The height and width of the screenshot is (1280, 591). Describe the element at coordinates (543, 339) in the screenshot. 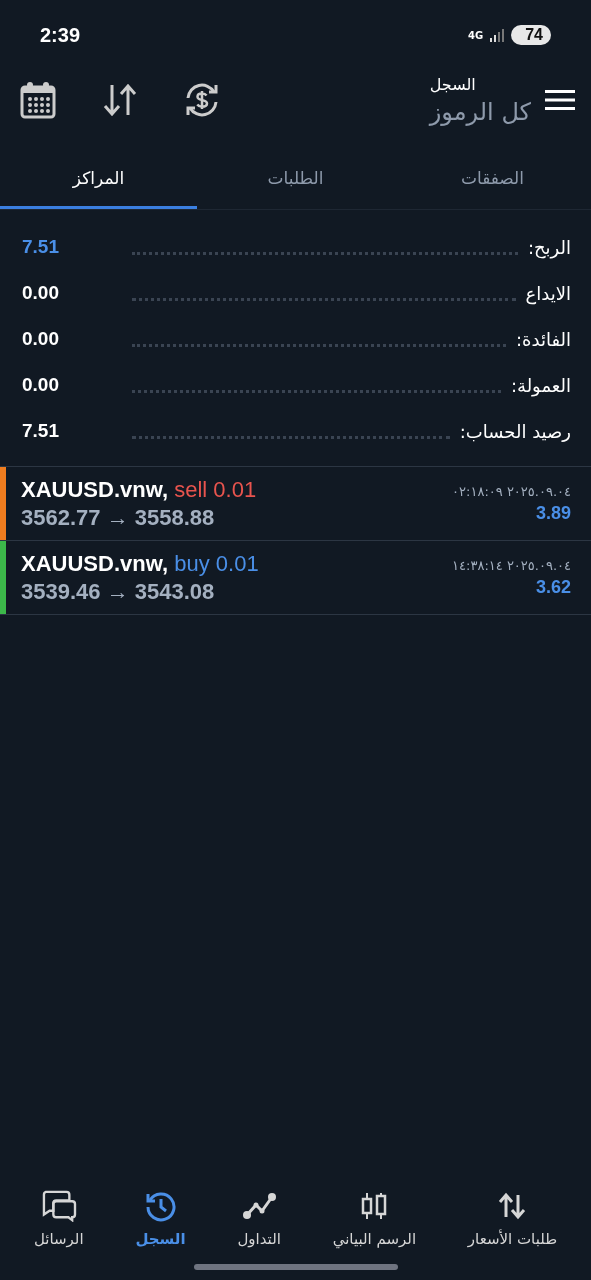

I see `summary-label: الفائدة:` at that location.